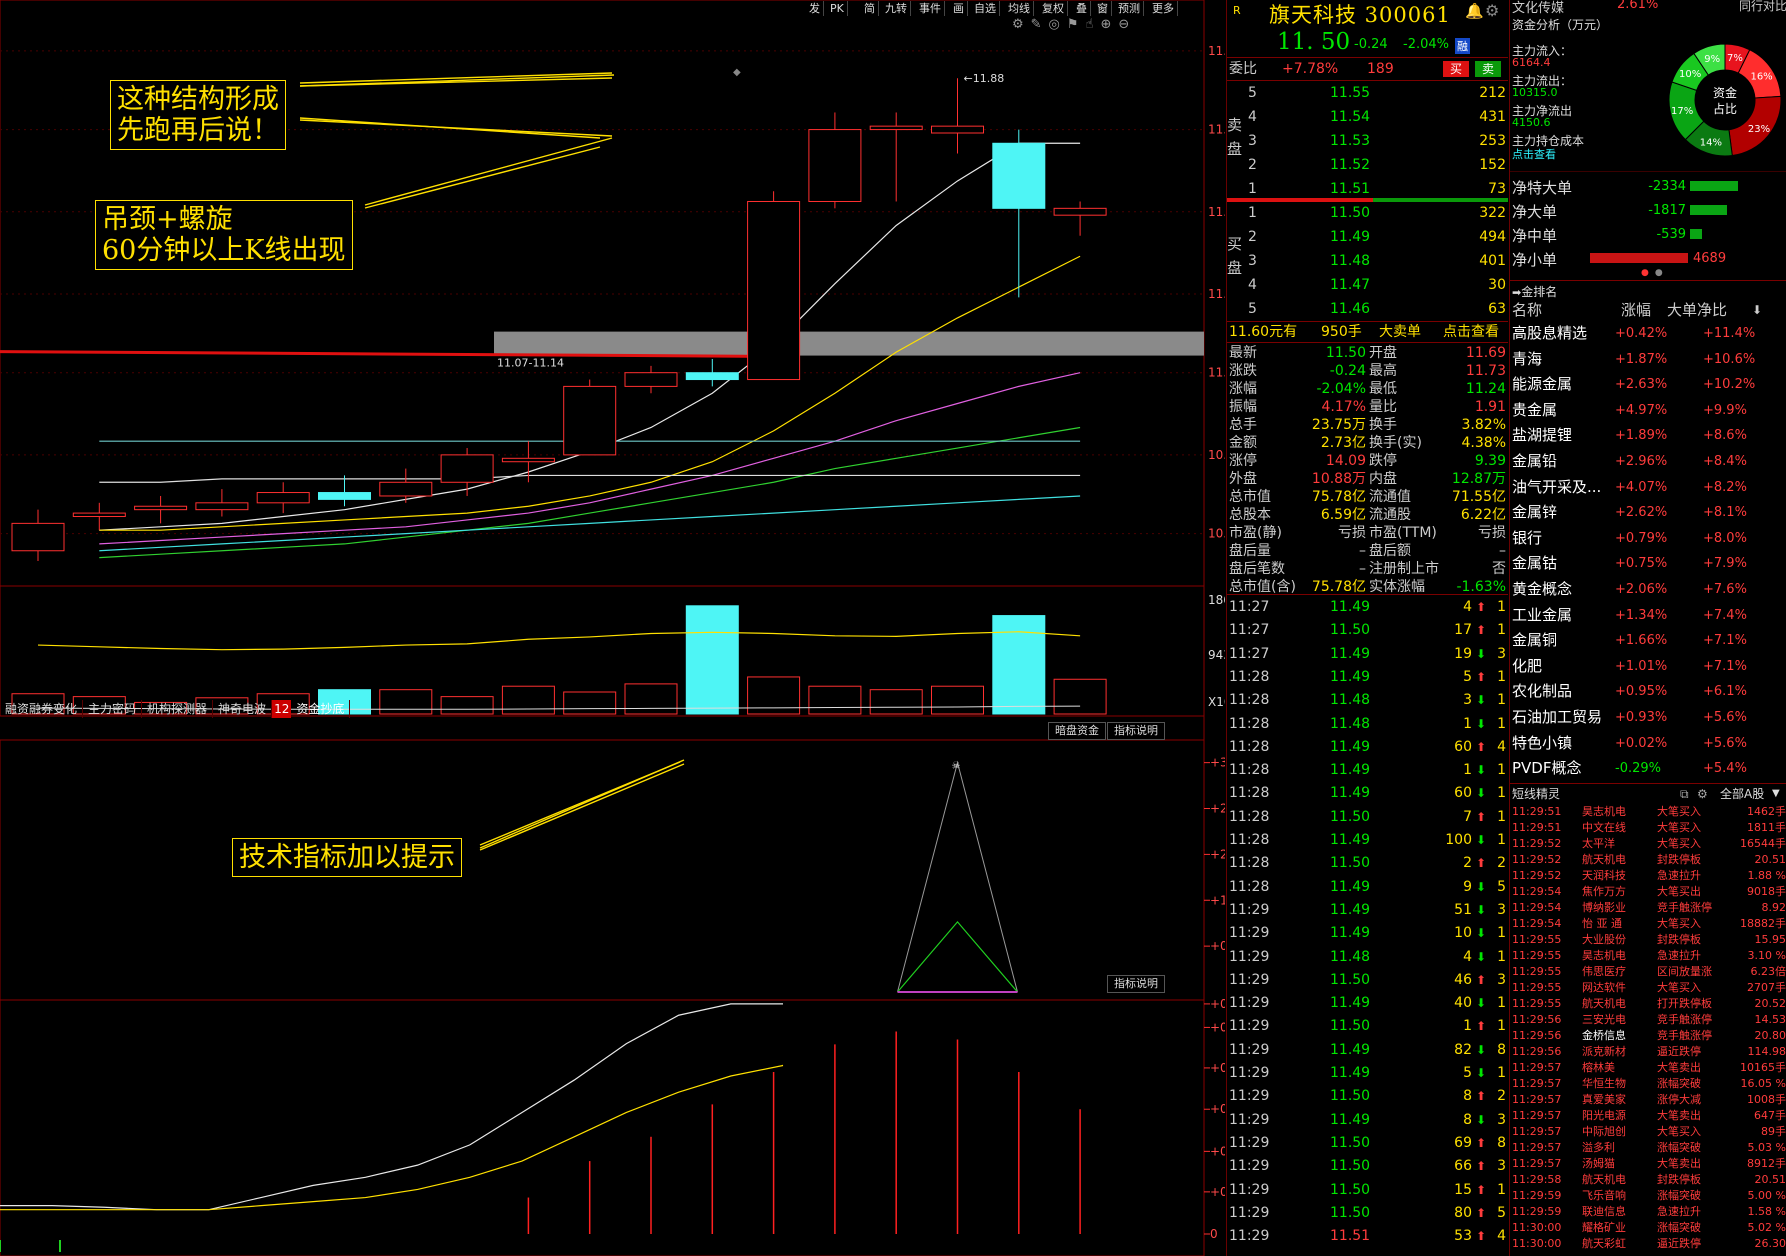 This screenshot has width=1786, height=1256. What do you see at coordinates (42, 709) in the screenshot?
I see `indicator-tab: 融资融券变化` at bounding box center [42, 709].